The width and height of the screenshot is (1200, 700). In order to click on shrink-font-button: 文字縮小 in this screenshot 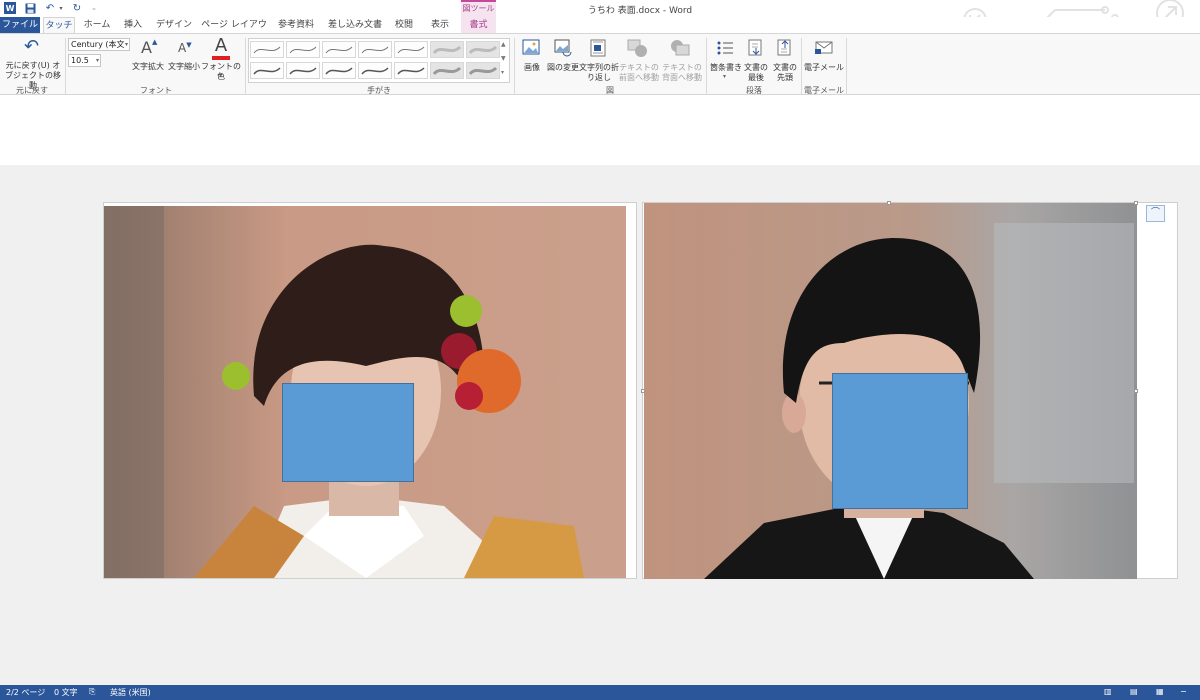, I will do `click(184, 67)`.